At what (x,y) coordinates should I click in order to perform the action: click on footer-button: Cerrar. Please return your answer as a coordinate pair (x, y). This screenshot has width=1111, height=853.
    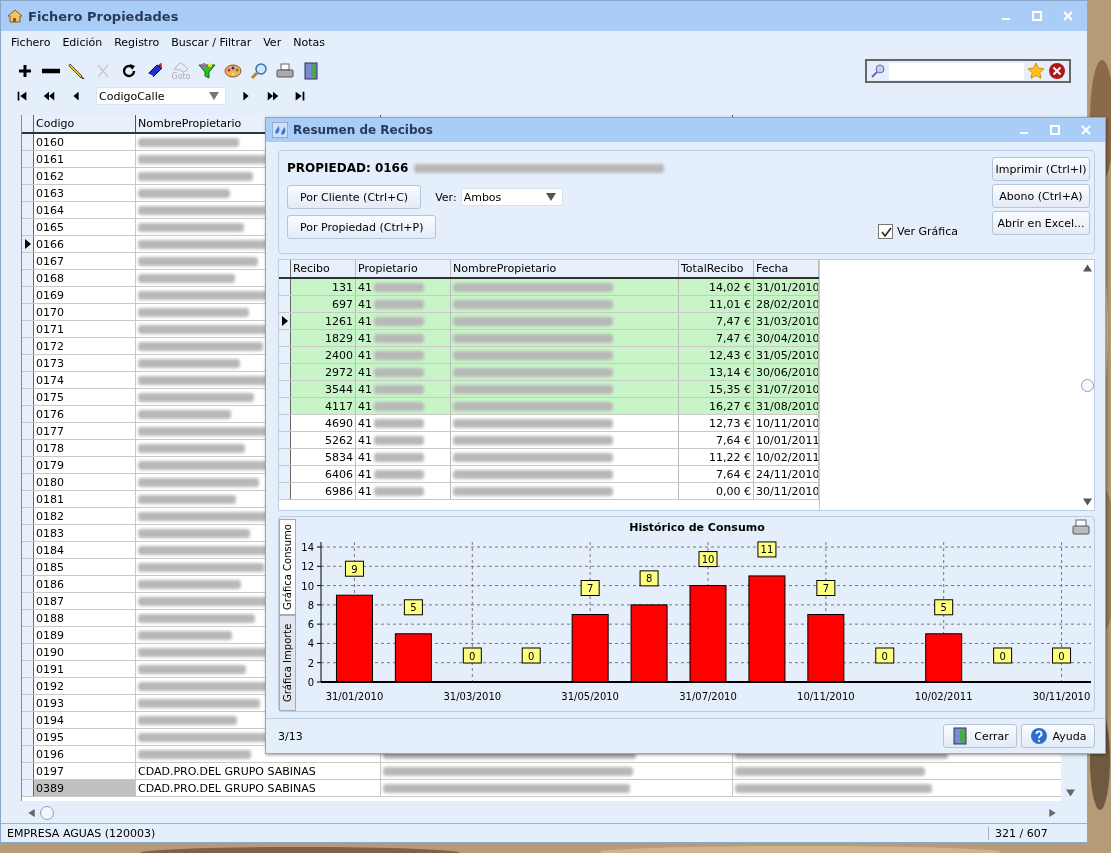
    Looking at the image, I should click on (980, 736).